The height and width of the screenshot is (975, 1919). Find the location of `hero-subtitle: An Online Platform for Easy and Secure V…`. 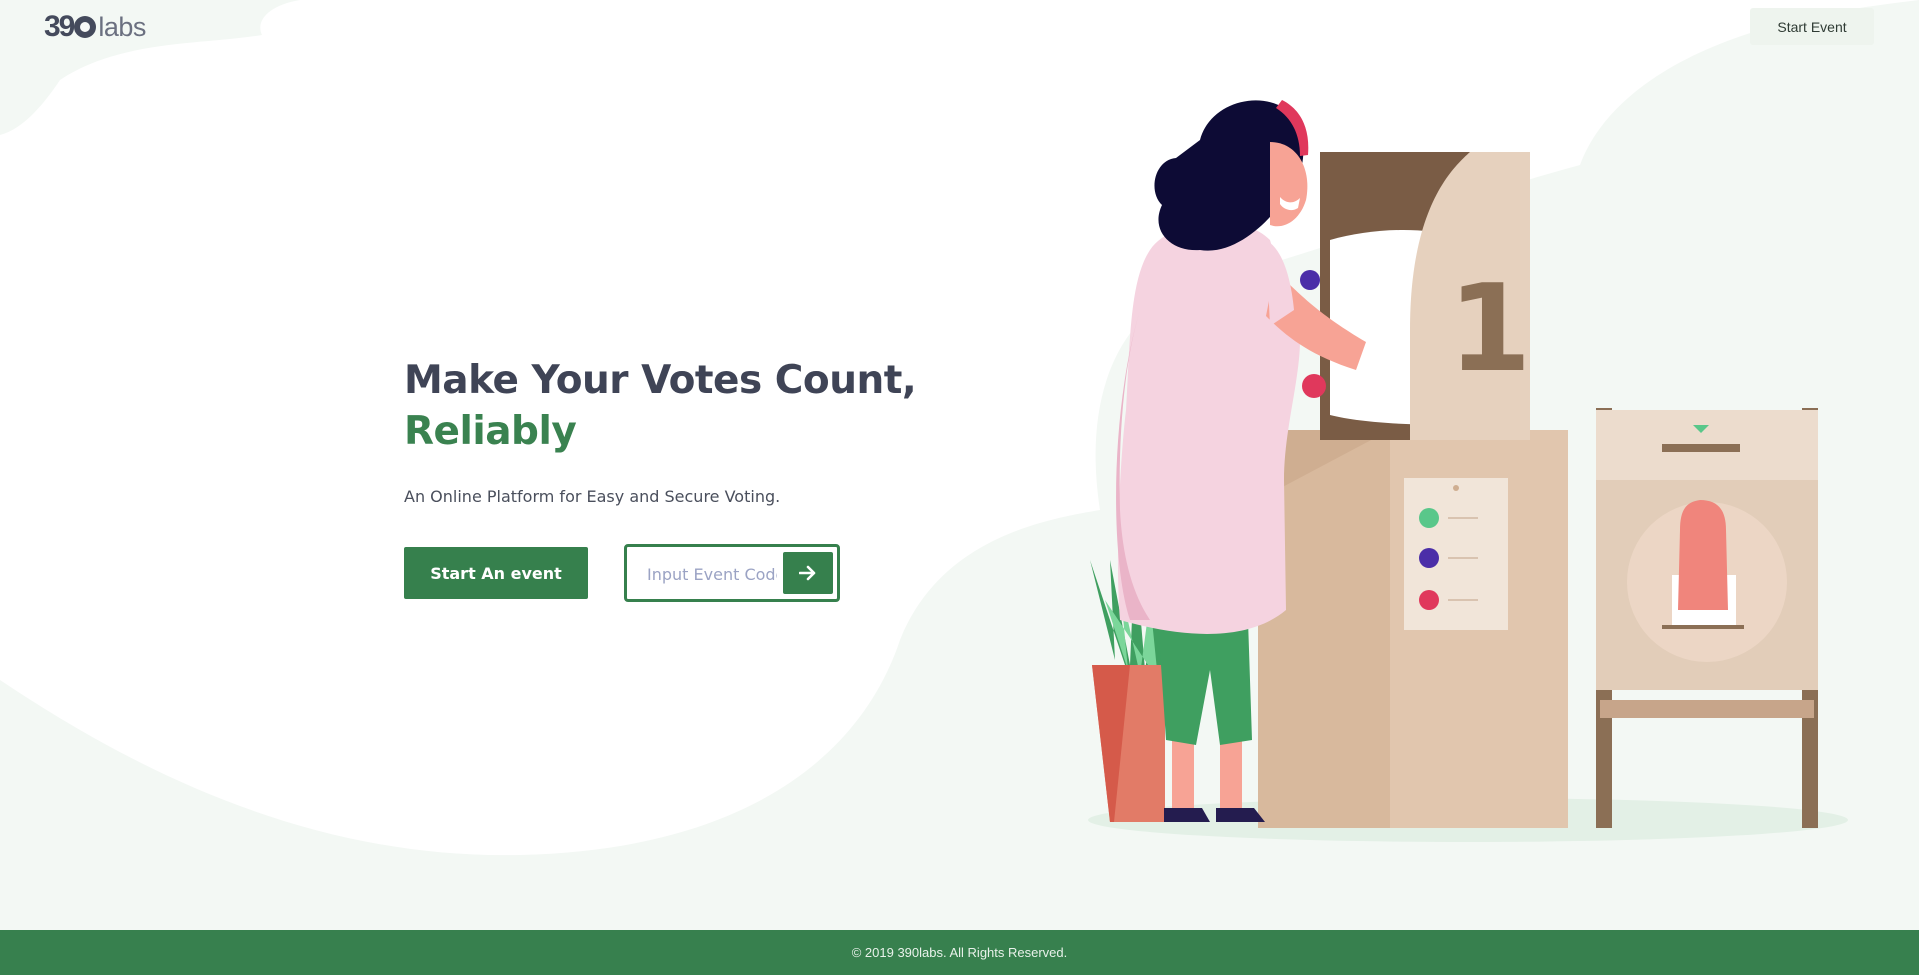

hero-subtitle: An Online Platform for Easy and Secure V… is located at coordinates (592, 496).